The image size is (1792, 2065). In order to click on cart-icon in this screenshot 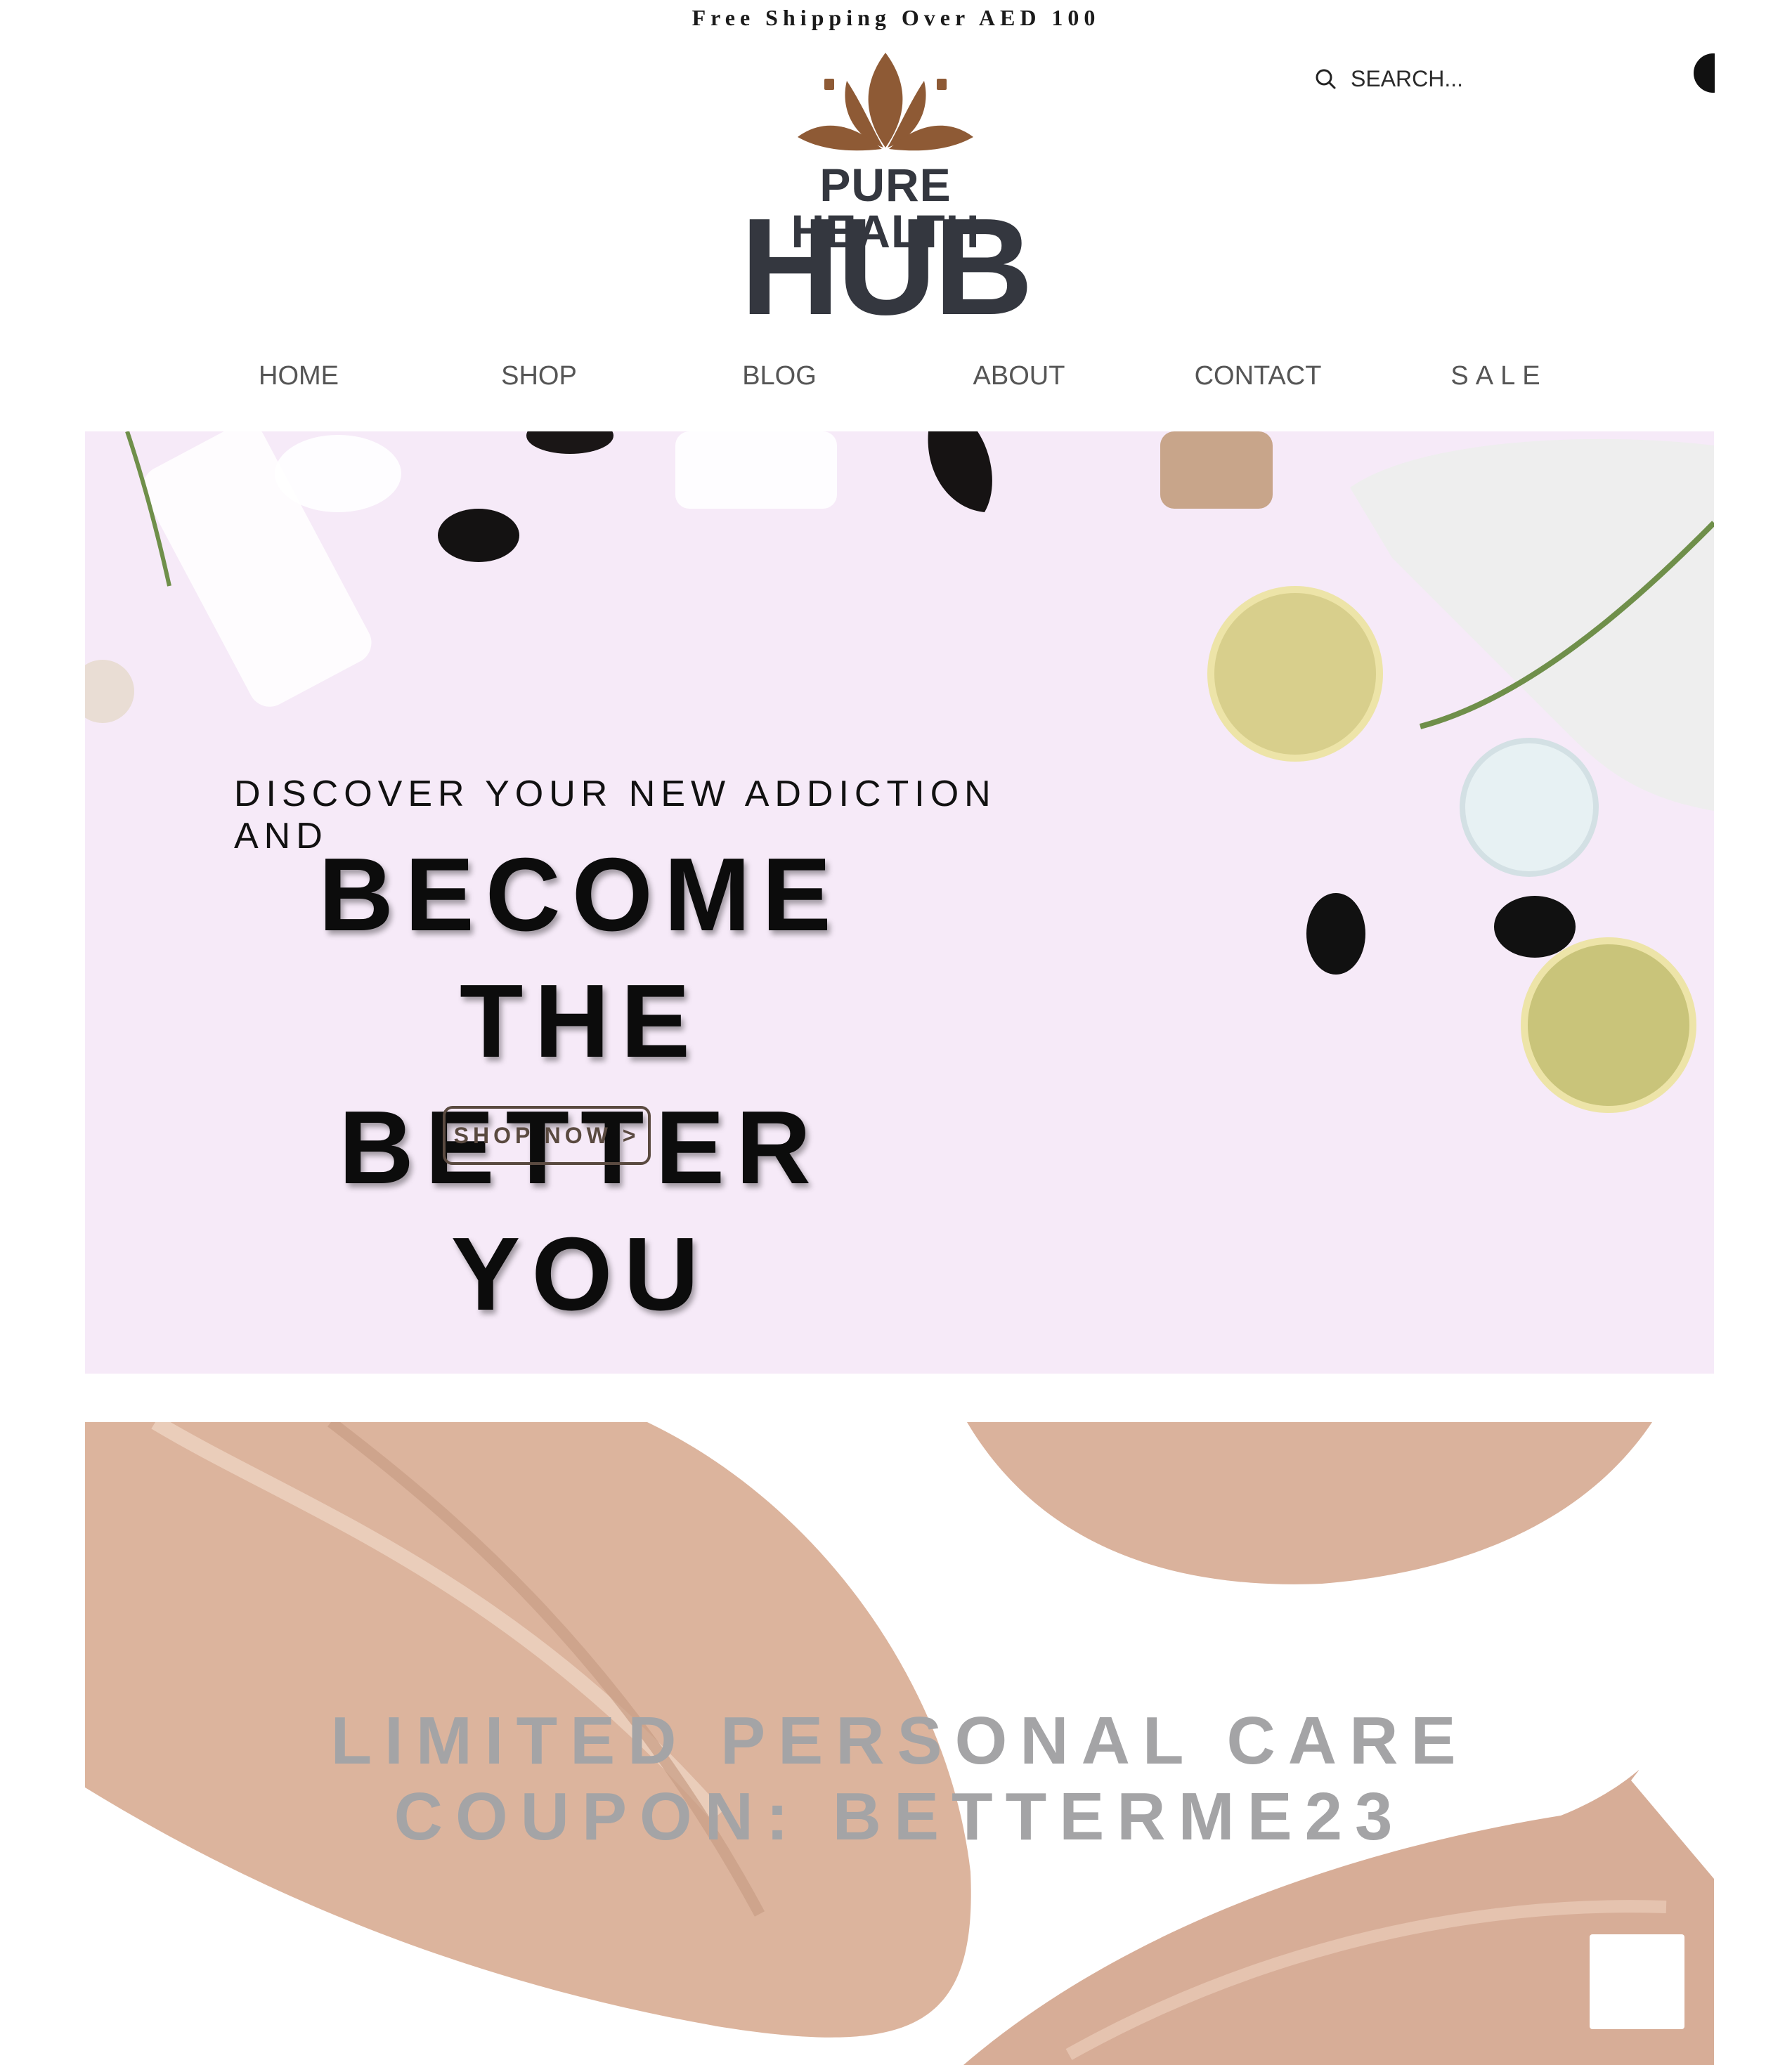, I will do `click(1704, 73)`.